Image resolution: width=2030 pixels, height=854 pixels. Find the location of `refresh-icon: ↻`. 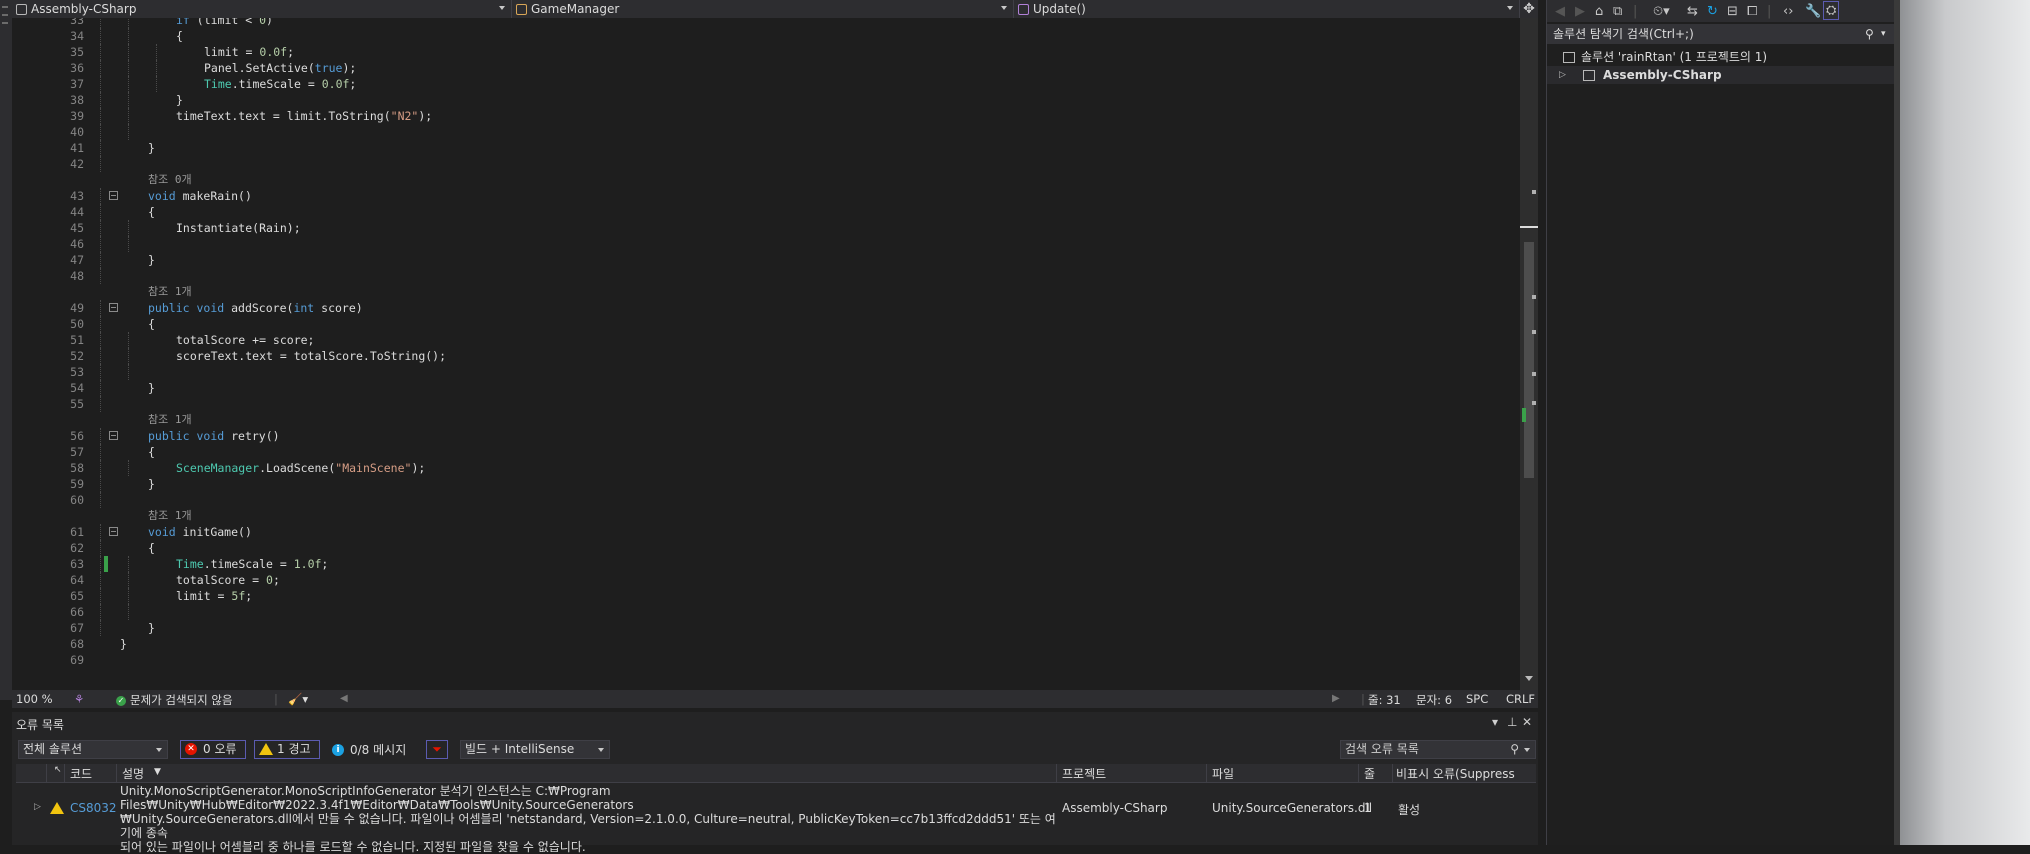

refresh-icon: ↻ is located at coordinates (1712, 11).